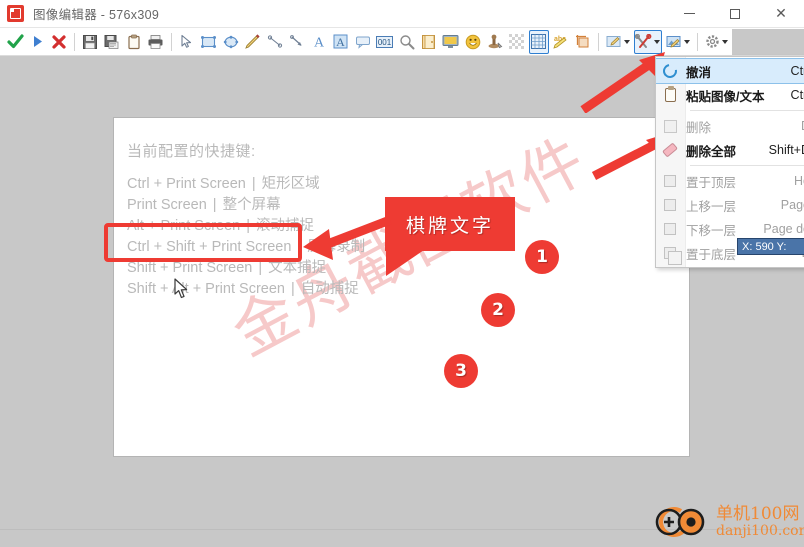  I want to click on mosaic-icon, so click(517, 41).